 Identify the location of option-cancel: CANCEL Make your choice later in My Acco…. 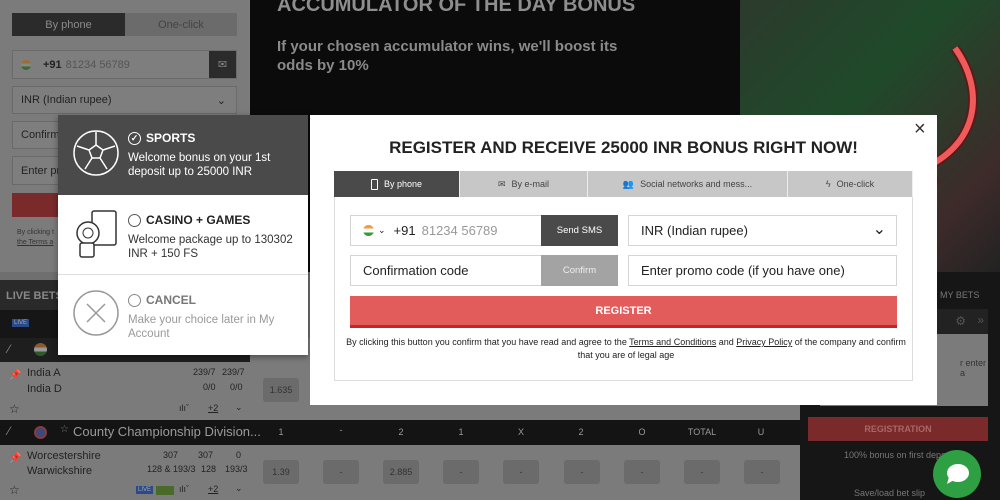
(183, 315).